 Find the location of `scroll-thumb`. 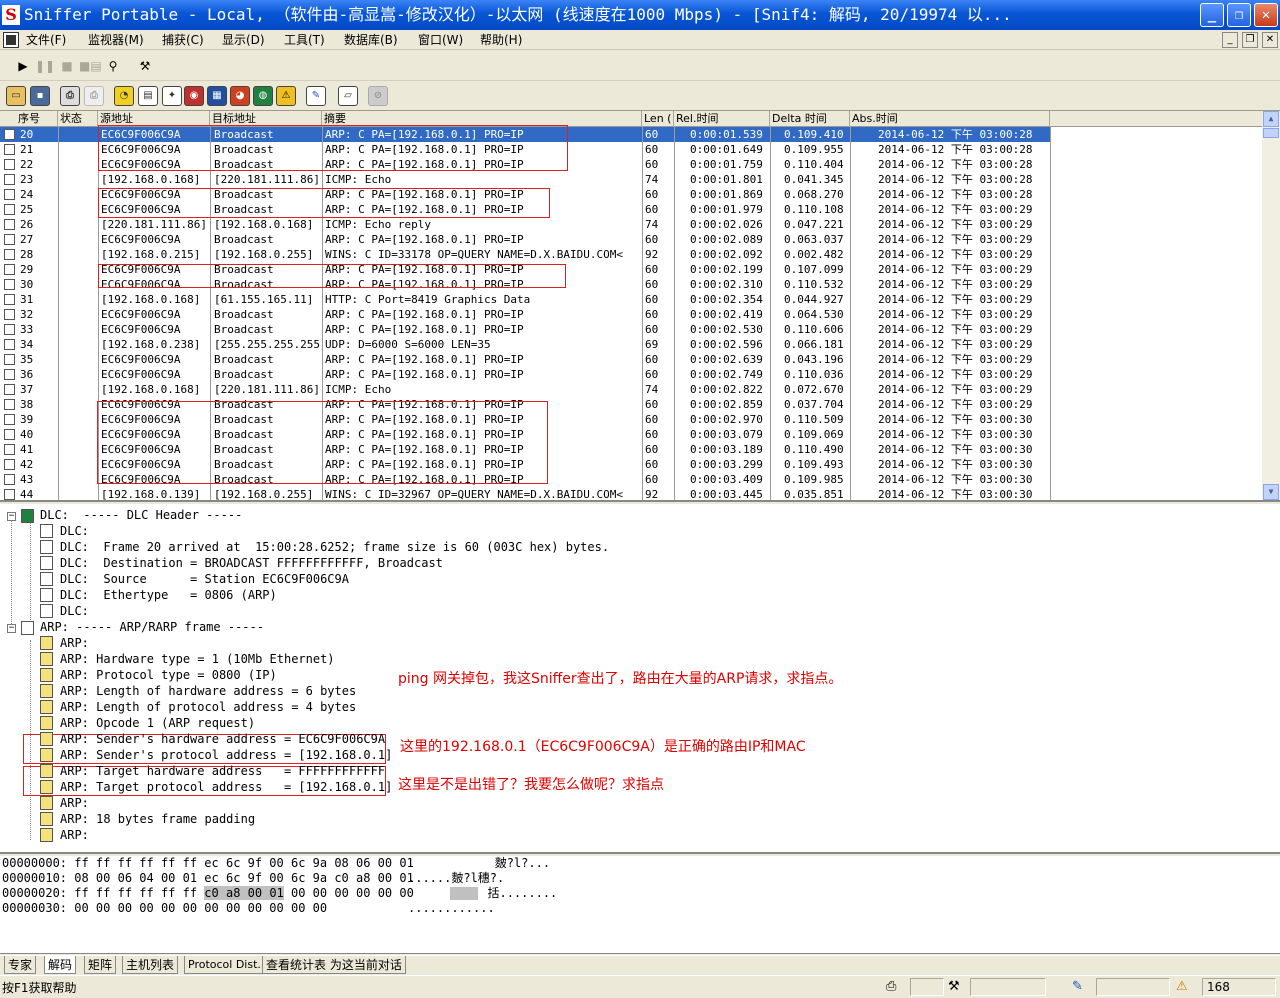

scroll-thumb is located at coordinates (1271, 133).